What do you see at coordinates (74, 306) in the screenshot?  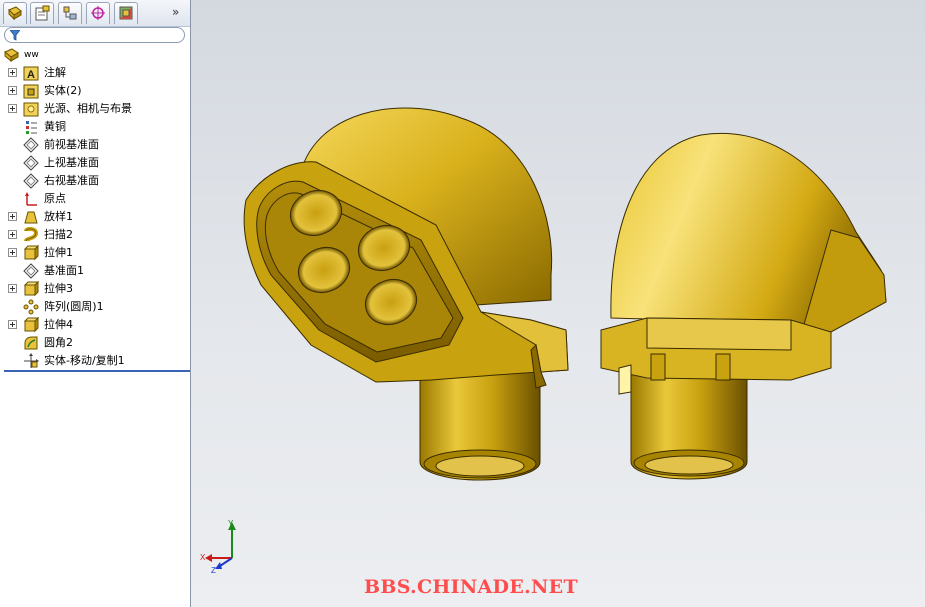 I see `tree-item-label: 阵列(圆周)1` at bounding box center [74, 306].